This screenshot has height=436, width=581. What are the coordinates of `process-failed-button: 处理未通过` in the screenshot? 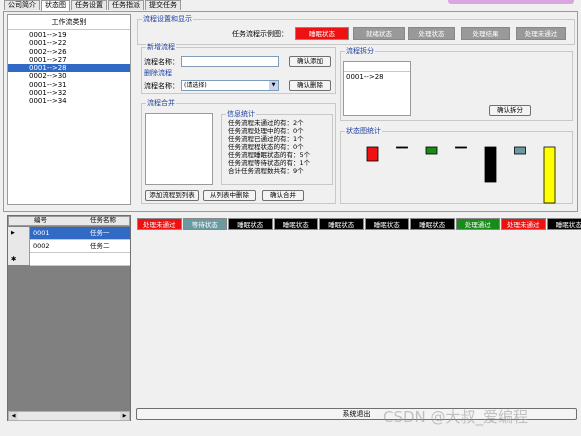 It's located at (541, 33).